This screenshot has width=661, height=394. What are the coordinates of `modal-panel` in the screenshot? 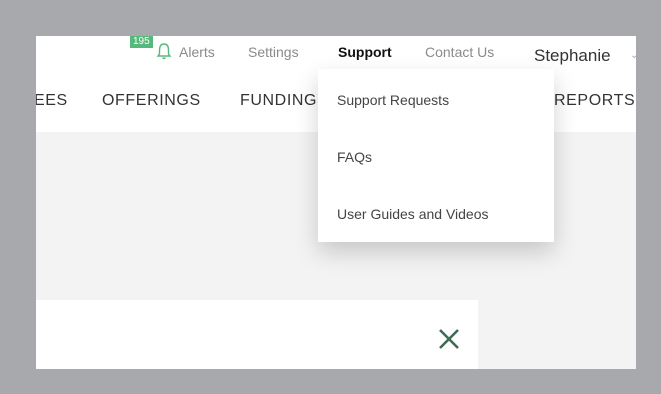 It's located at (257, 334).